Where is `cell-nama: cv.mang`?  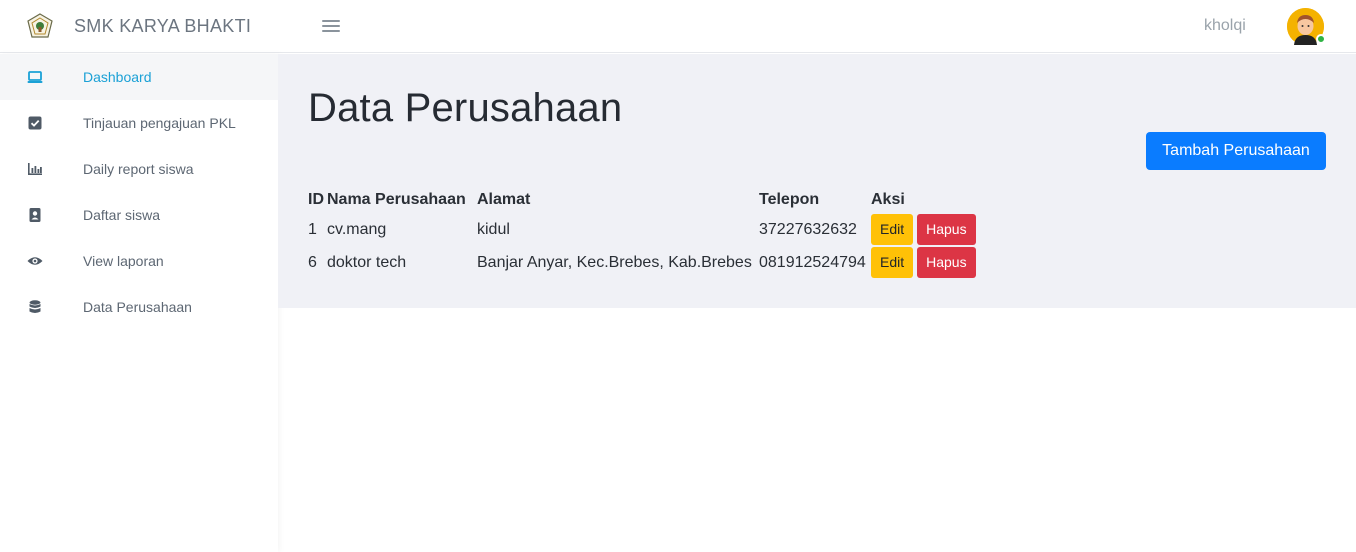
cell-nama: cv.mang is located at coordinates (357, 229).